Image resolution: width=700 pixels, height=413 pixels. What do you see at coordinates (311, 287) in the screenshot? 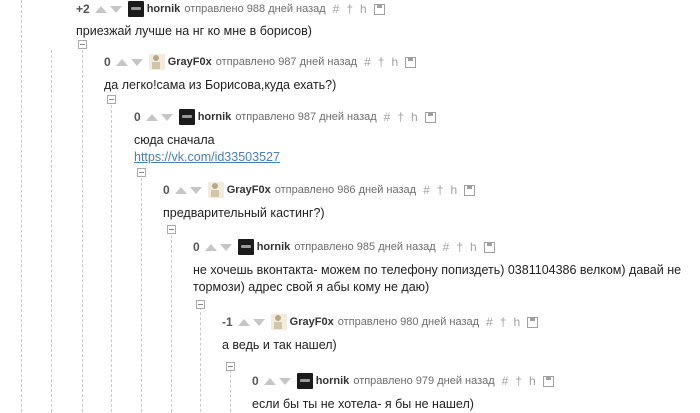
I see `comment-text-line: тормози) адрес свой я абы кому не даю)` at bounding box center [311, 287].